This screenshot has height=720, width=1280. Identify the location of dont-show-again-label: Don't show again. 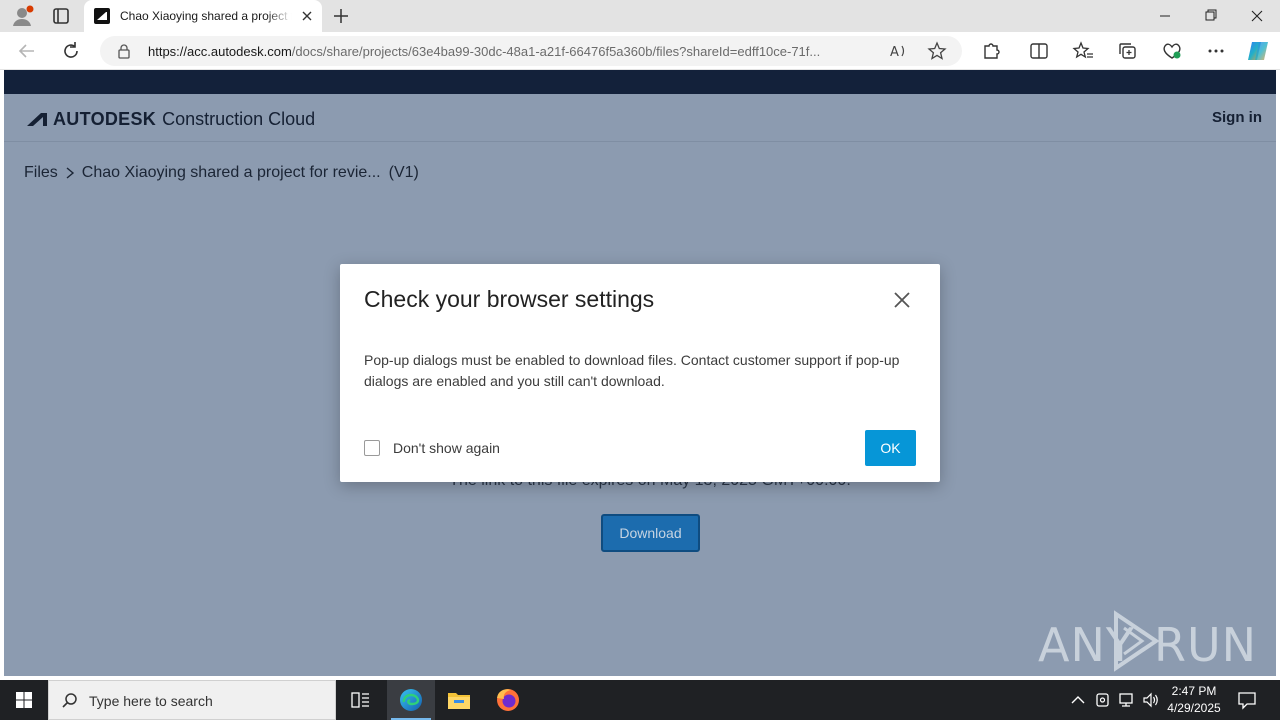
(446, 448).